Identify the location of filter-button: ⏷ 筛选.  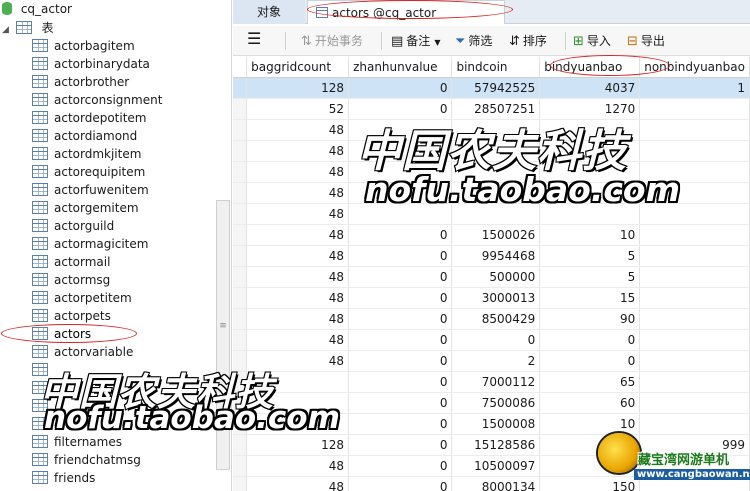
(473, 41).